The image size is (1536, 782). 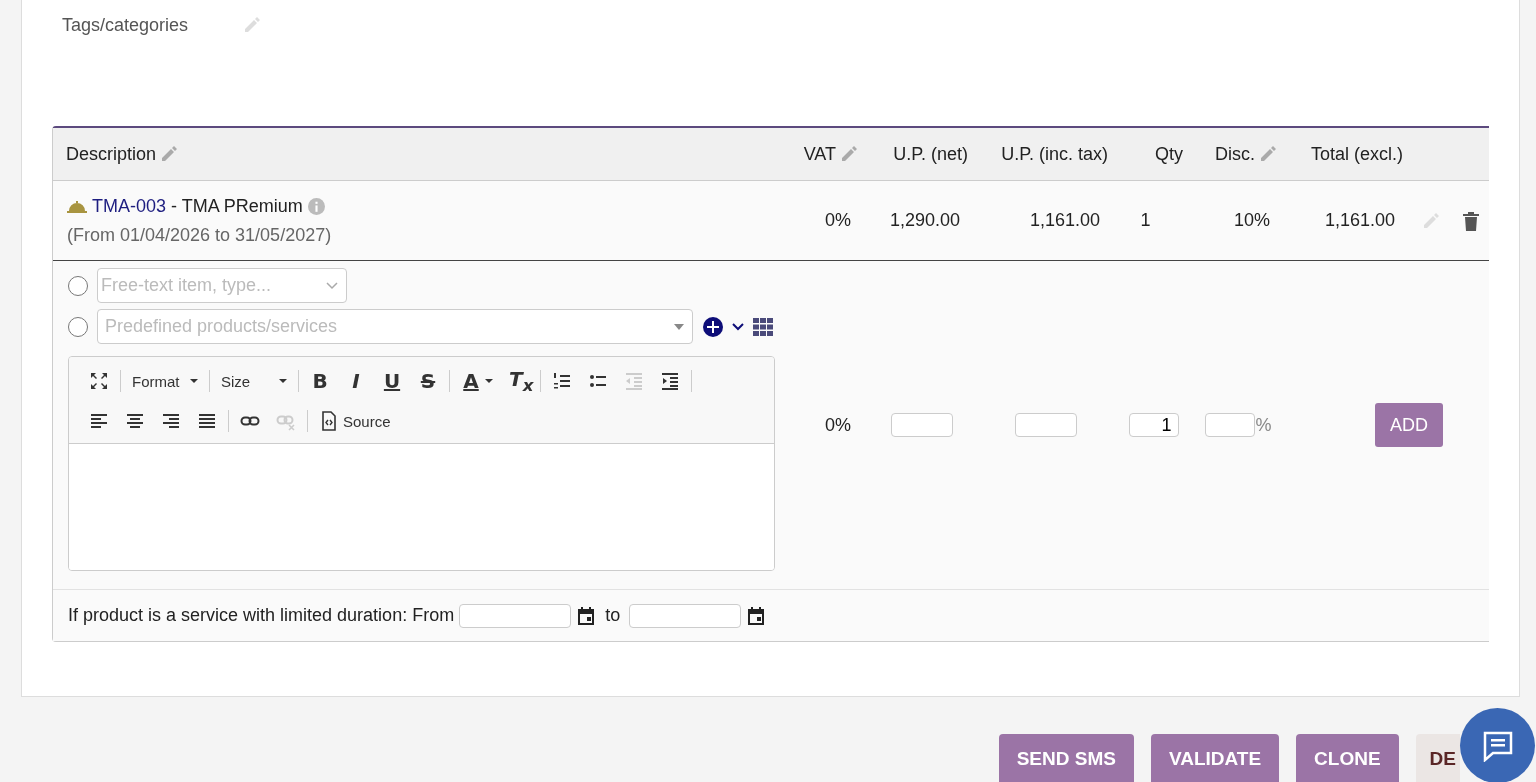 What do you see at coordinates (392, 381) in the screenshot?
I see `underline-button: U` at bounding box center [392, 381].